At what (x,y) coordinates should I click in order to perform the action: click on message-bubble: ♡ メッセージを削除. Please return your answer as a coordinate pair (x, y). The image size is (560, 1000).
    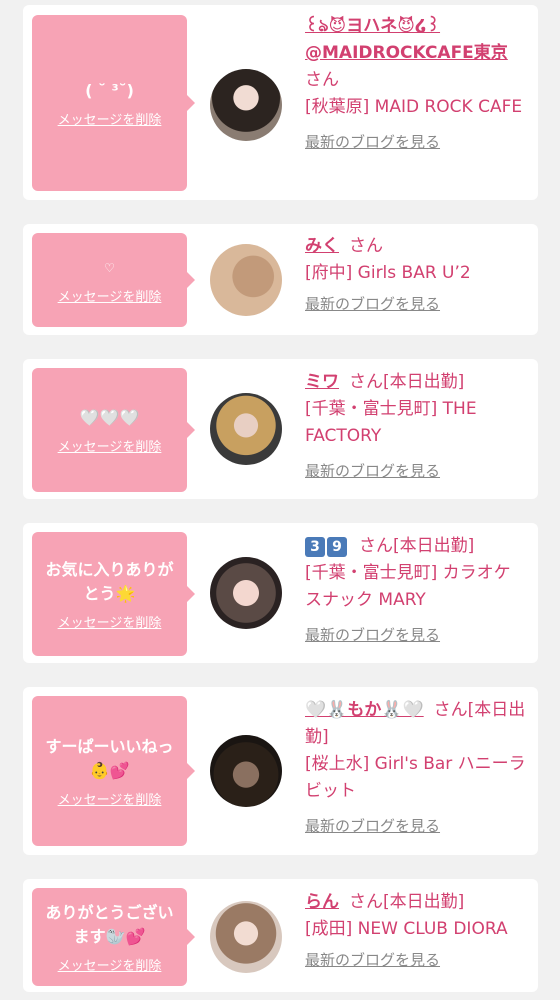
    Looking at the image, I should click on (113, 280).